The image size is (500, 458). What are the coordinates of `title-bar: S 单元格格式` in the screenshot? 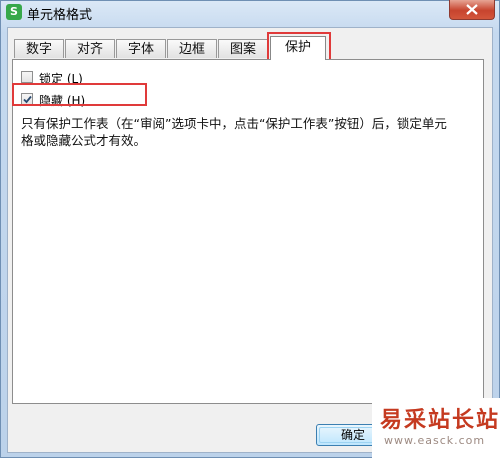 It's located at (250, 12).